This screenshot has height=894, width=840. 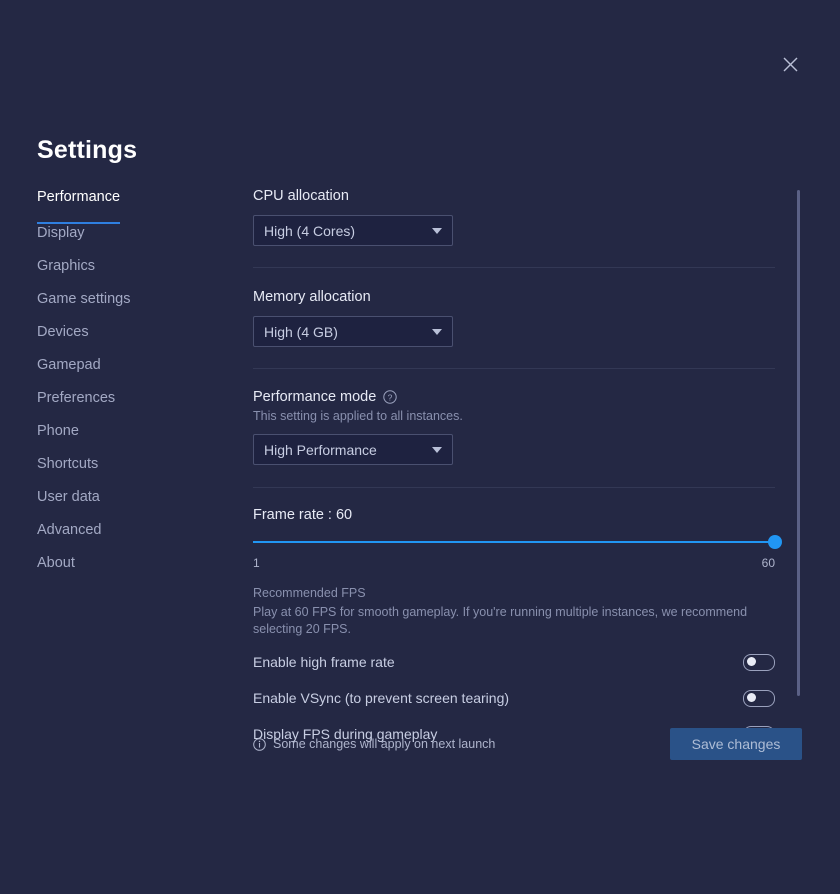 I want to click on page-title: Settings, so click(x=87, y=150).